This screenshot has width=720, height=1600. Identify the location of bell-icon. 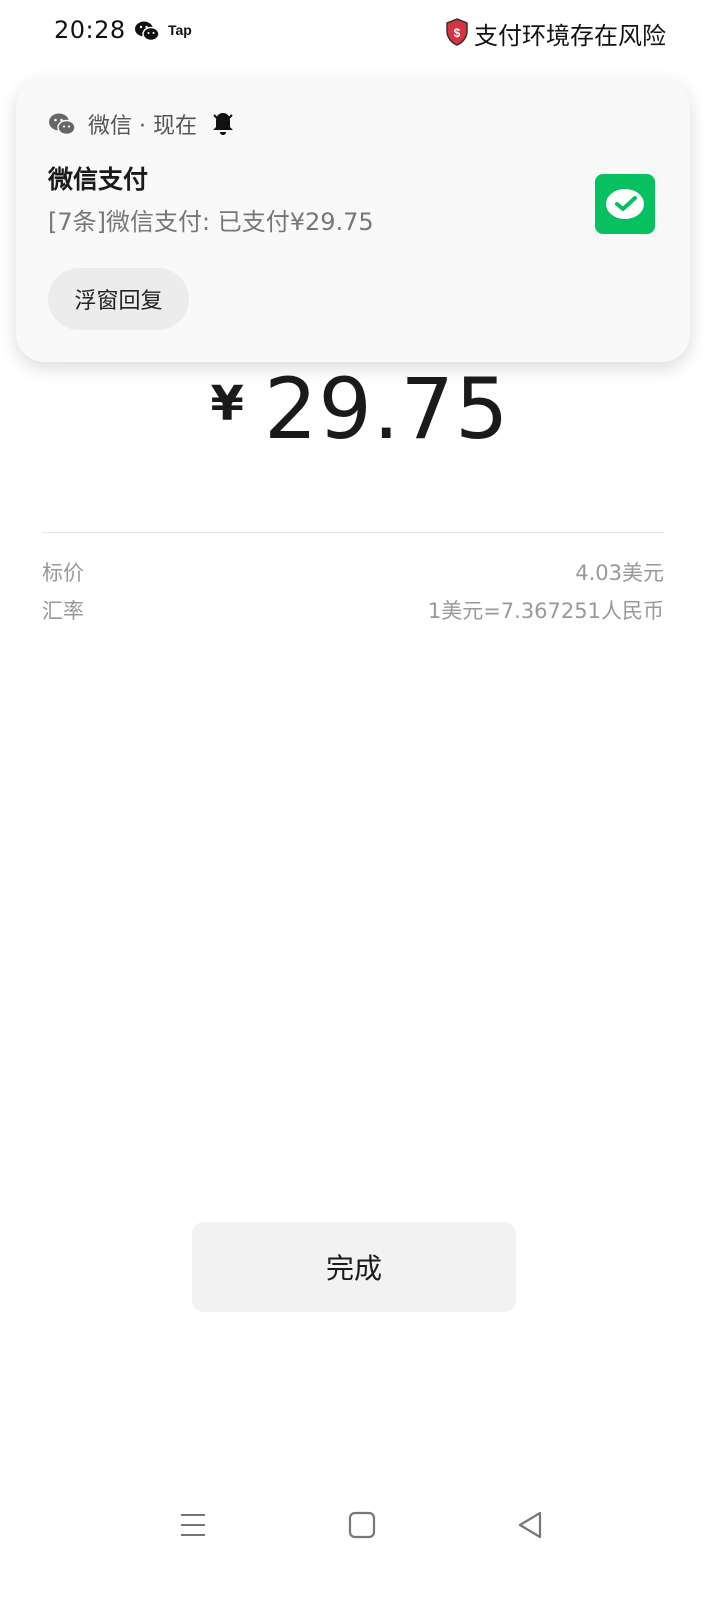
(222, 124).